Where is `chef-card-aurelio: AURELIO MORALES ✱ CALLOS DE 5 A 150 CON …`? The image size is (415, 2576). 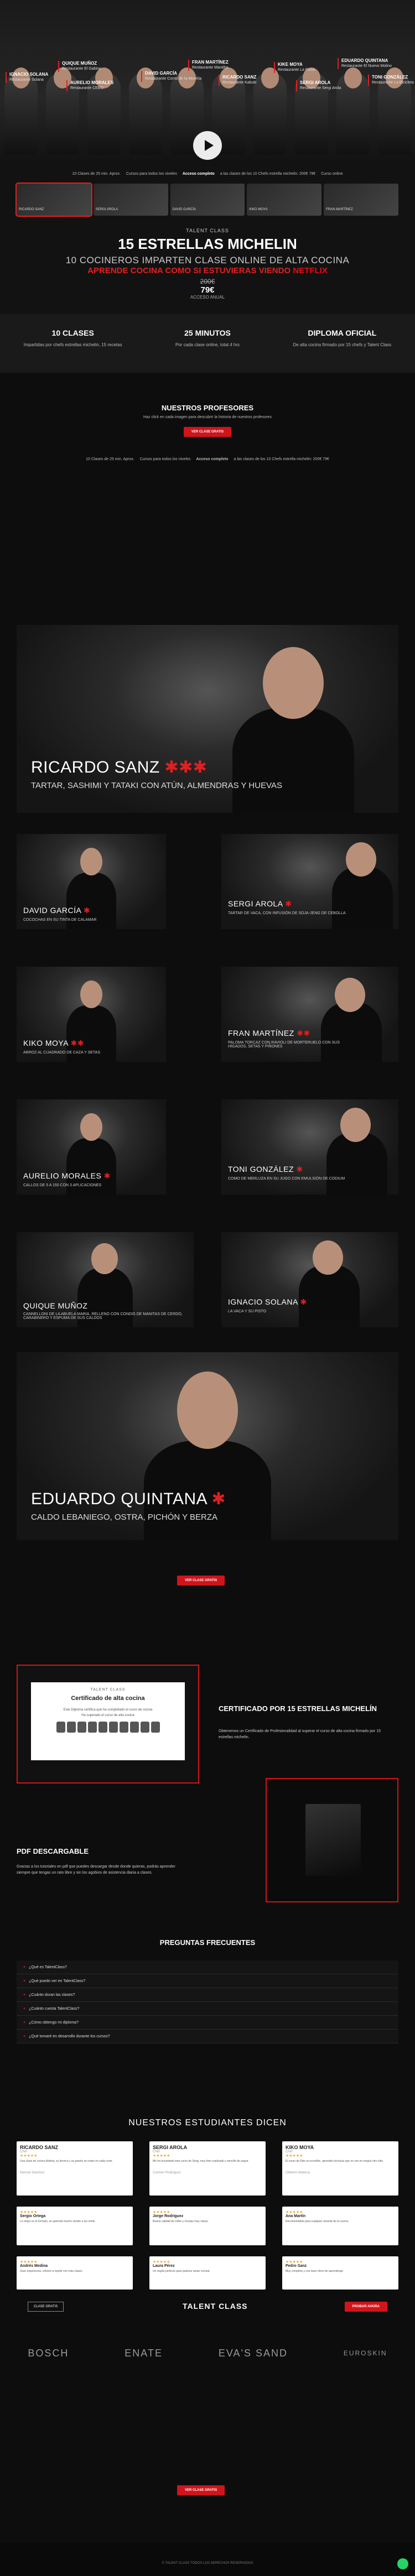 chef-card-aurelio: AURELIO MORALES ✱ CALLOS DE 5 A 150 CON … is located at coordinates (91, 1147).